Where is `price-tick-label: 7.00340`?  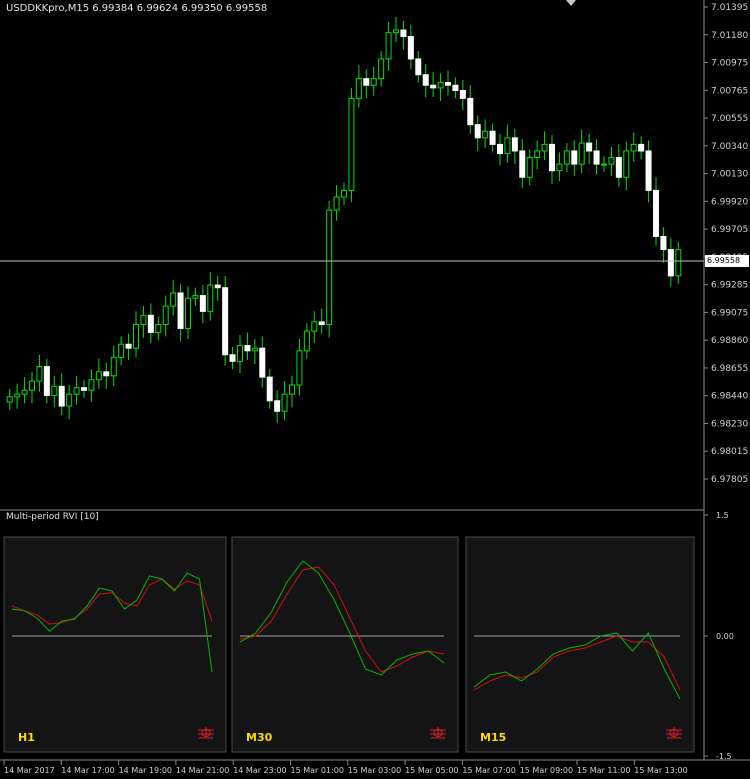 price-tick-label: 7.00340 is located at coordinates (729, 147).